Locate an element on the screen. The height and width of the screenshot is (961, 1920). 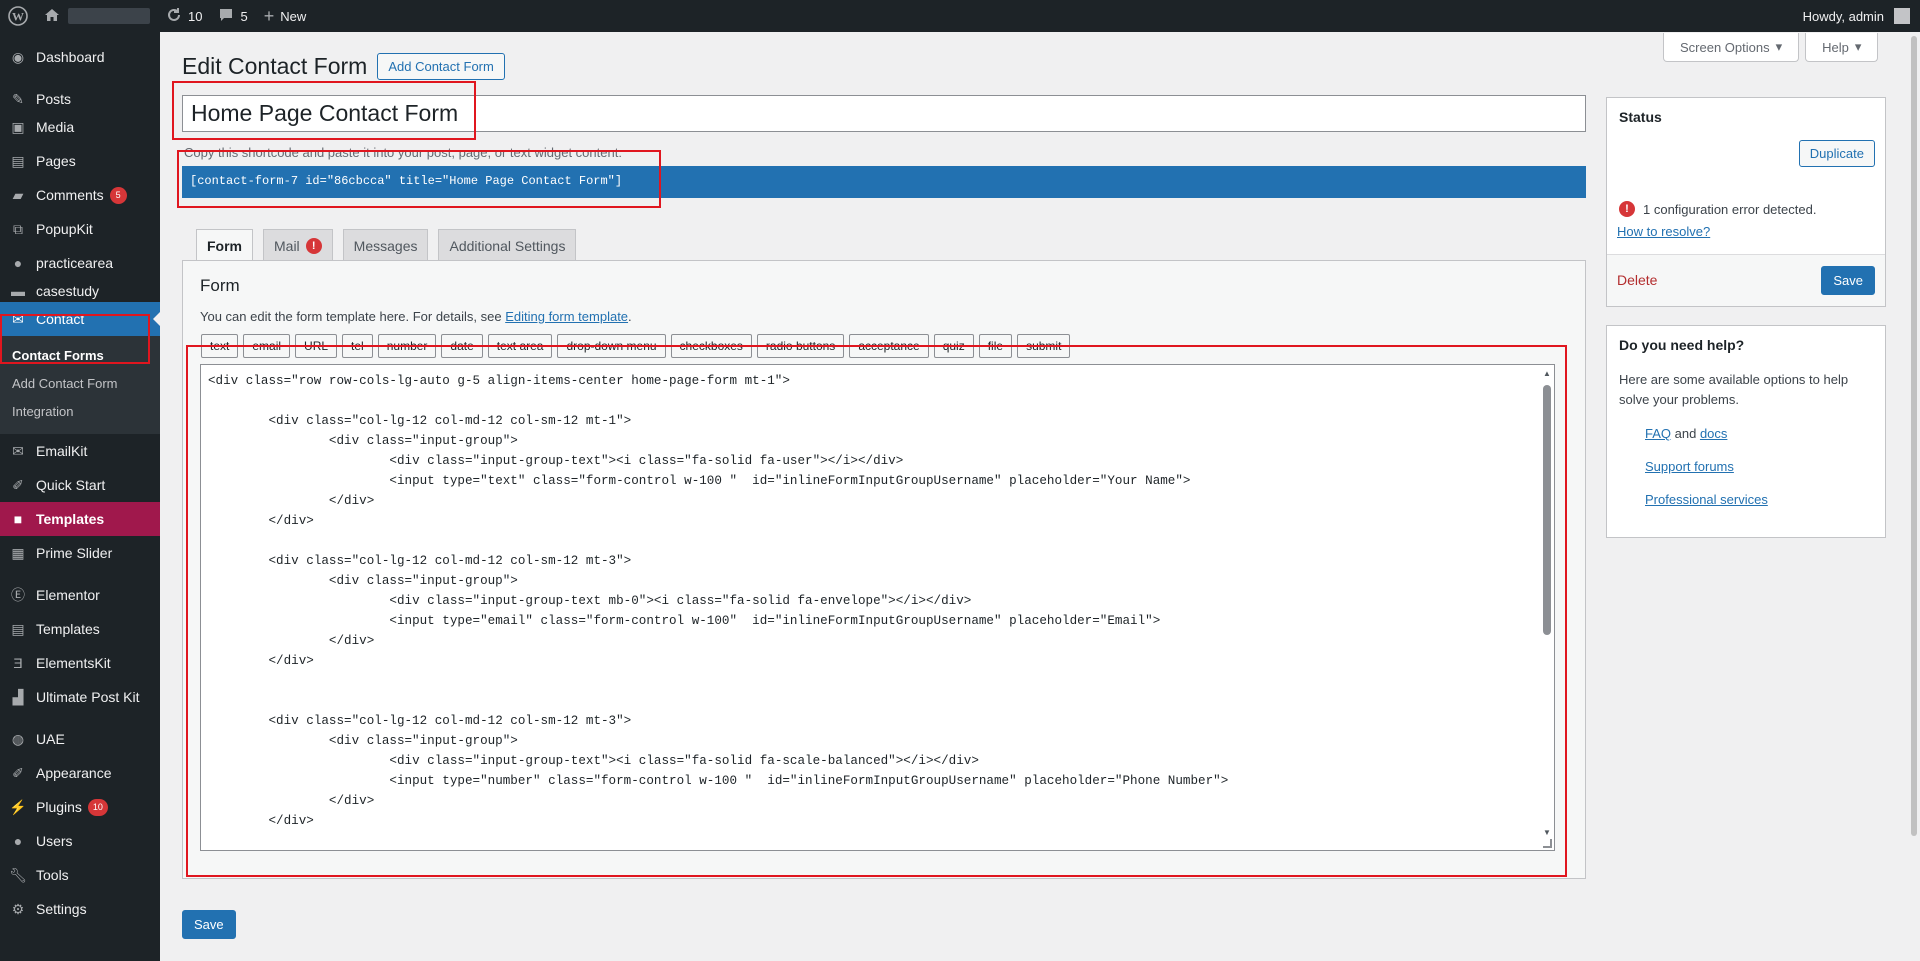
menu-ultimate-post-kit: ▟ Ultimate Post Kit is located at coordinates (80, 697).